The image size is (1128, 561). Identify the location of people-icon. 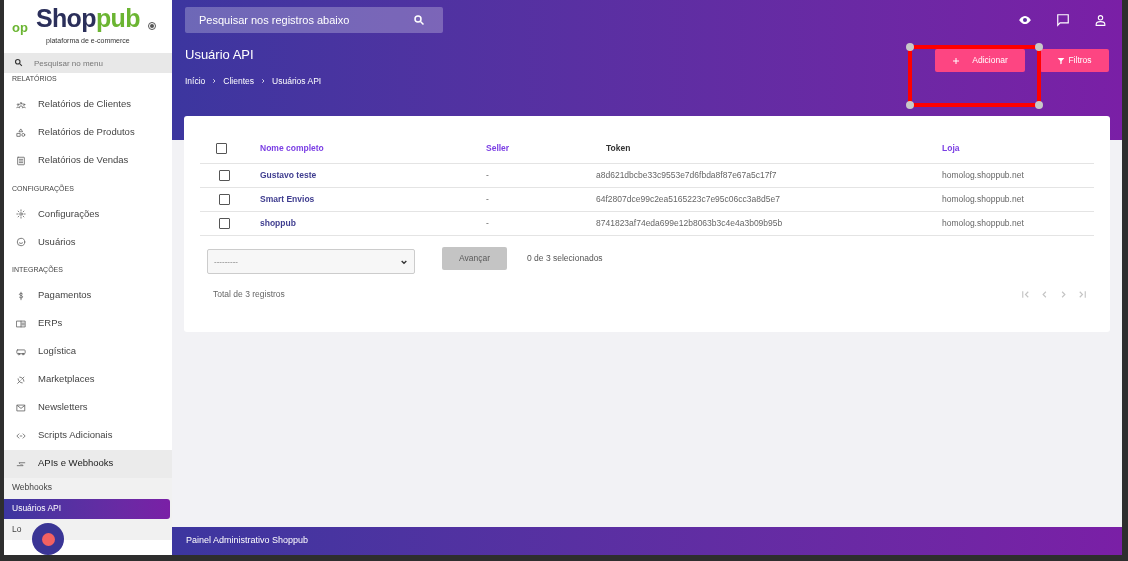
(21, 104).